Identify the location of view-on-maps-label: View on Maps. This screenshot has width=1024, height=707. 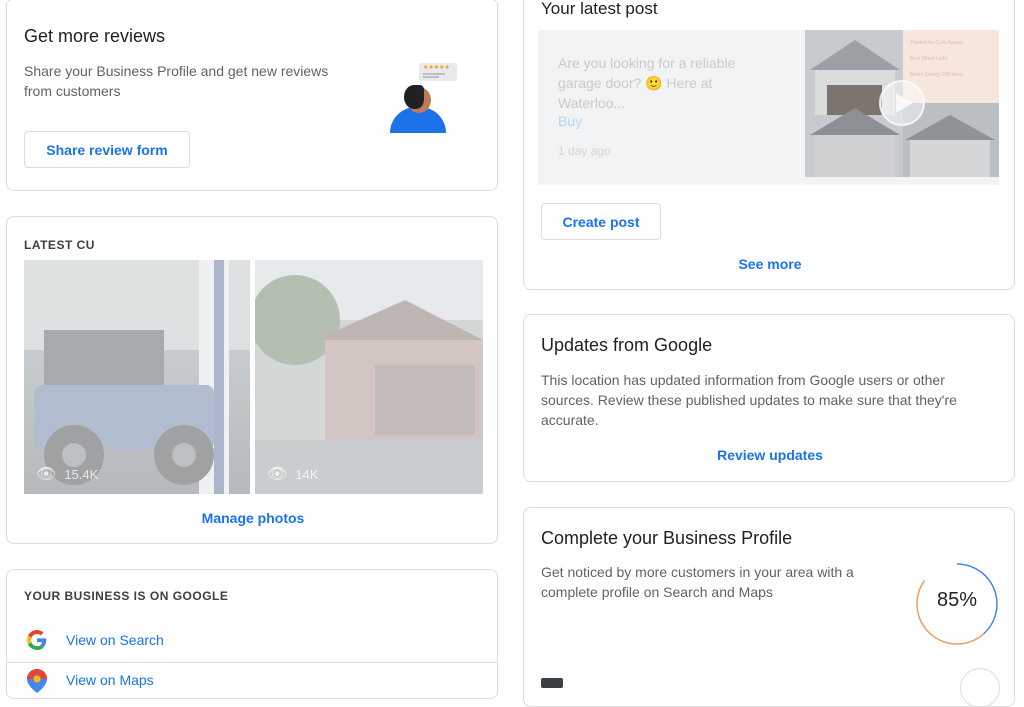
(110, 680).